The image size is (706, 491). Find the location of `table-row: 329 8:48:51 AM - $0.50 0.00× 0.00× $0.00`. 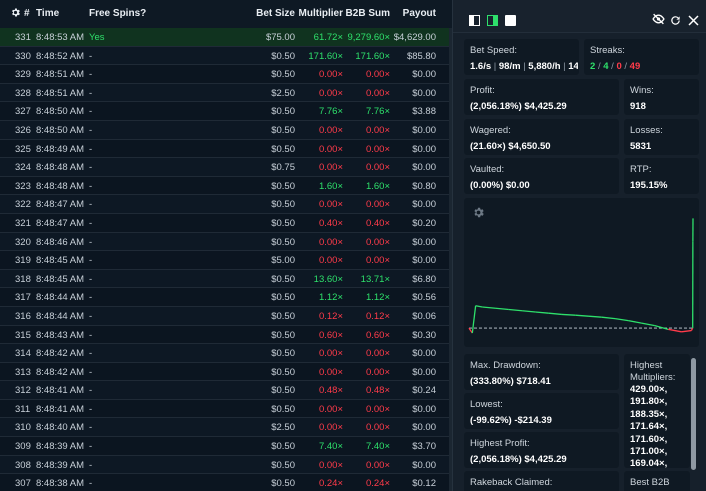

table-row: 329 8:48:51 AM - $0.50 0.00× 0.00× $0.00 is located at coordinates (226, 74).